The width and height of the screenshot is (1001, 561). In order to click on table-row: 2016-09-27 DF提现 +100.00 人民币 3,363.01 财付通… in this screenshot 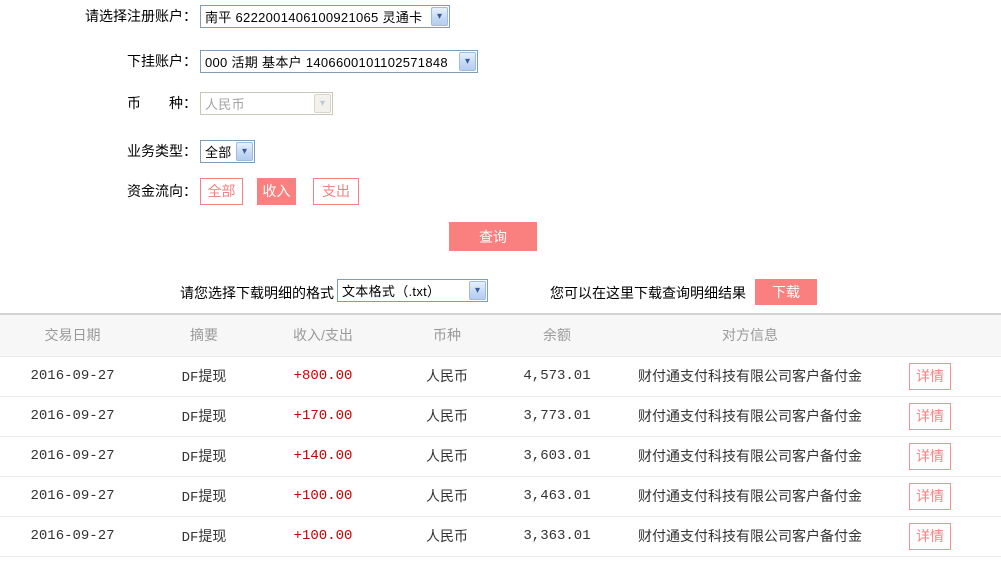, I will do `click(500, 536)`.